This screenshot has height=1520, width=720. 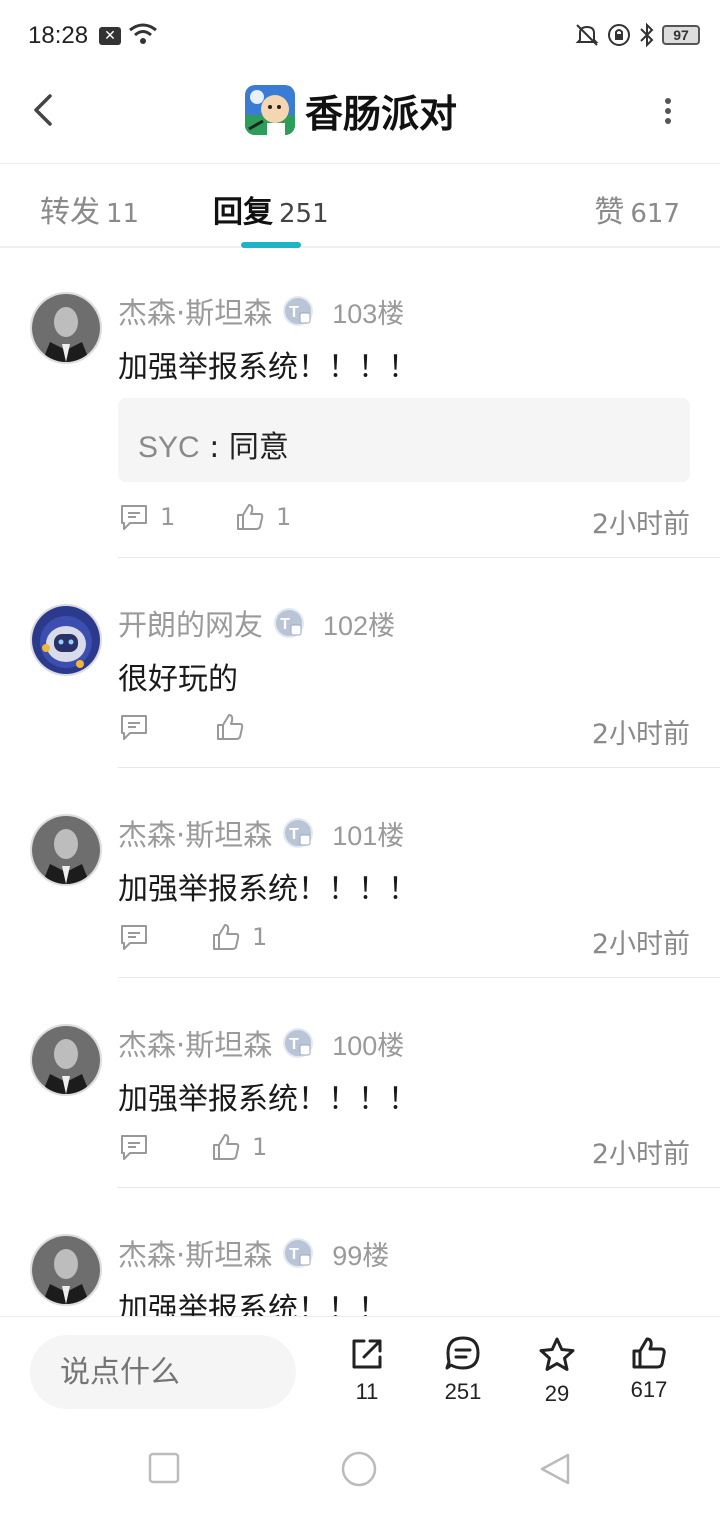 What do you see at coordinates (463, 1391) in the screenshot?
I see `comment-count: 251` at bounding box center [463, 1391].